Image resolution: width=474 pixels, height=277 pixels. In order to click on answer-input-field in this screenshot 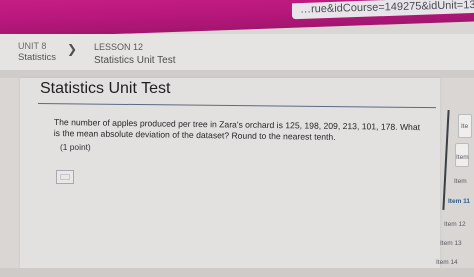, I will do `click(65, 177)`.